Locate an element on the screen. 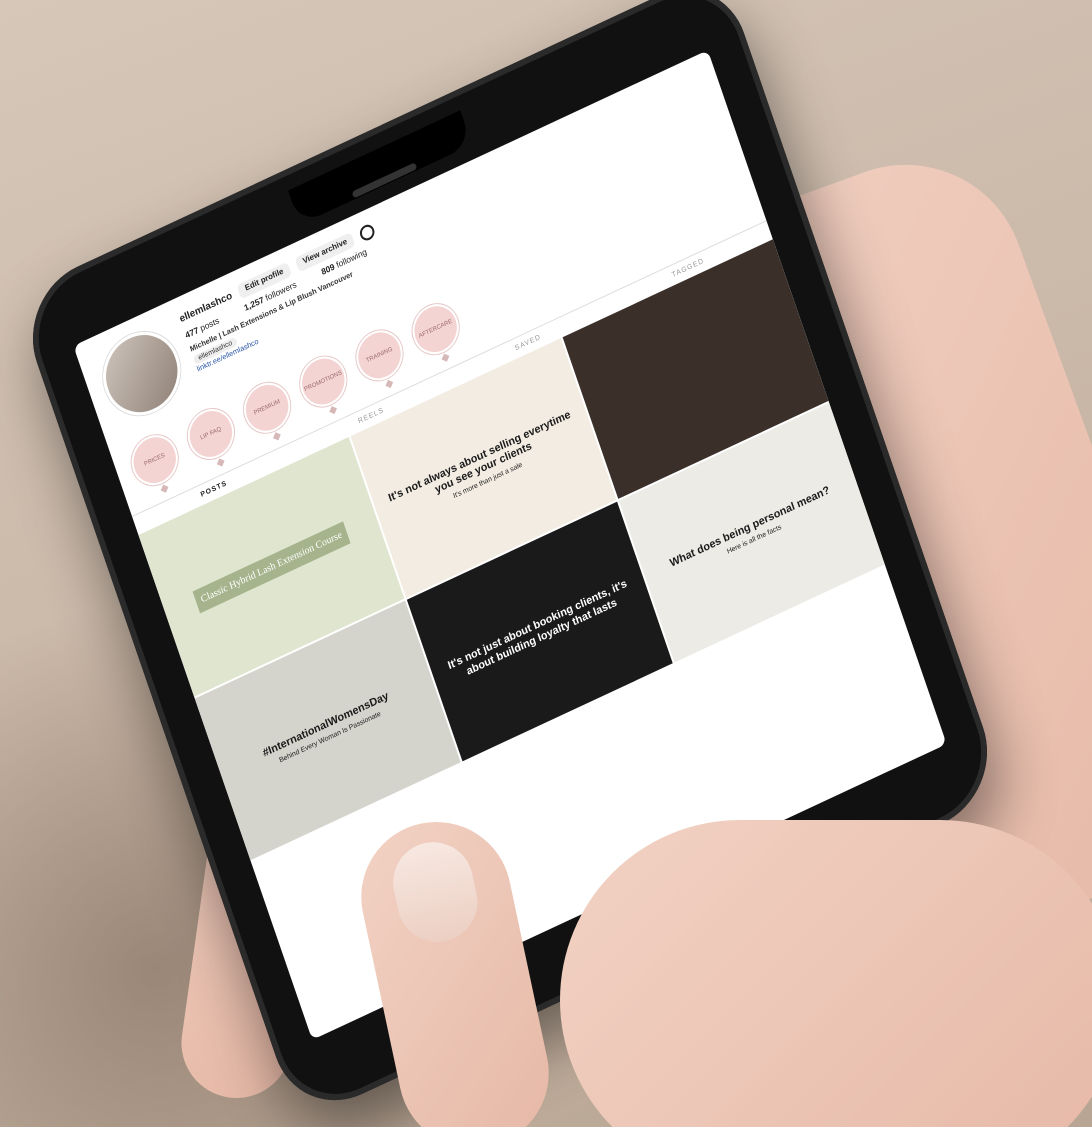 The height and width of the screenshot is (1127, 1092). post-1-title: Classic Hybrid Lash Extension Course is located at coordinates (271, 567).